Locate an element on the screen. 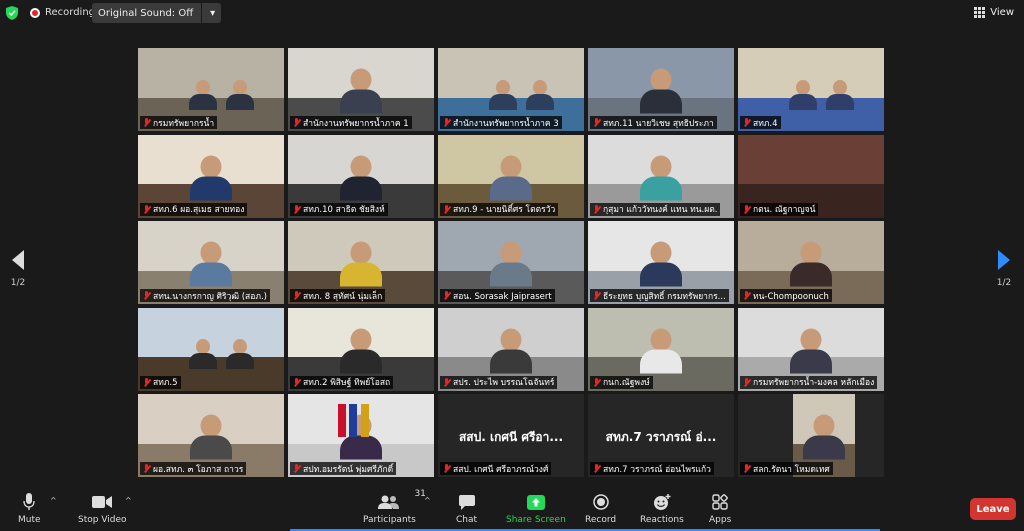 The height and width of the screenshot is (531, 1024). participant-name: สทภ.5 is located at coordinates (165, 383).